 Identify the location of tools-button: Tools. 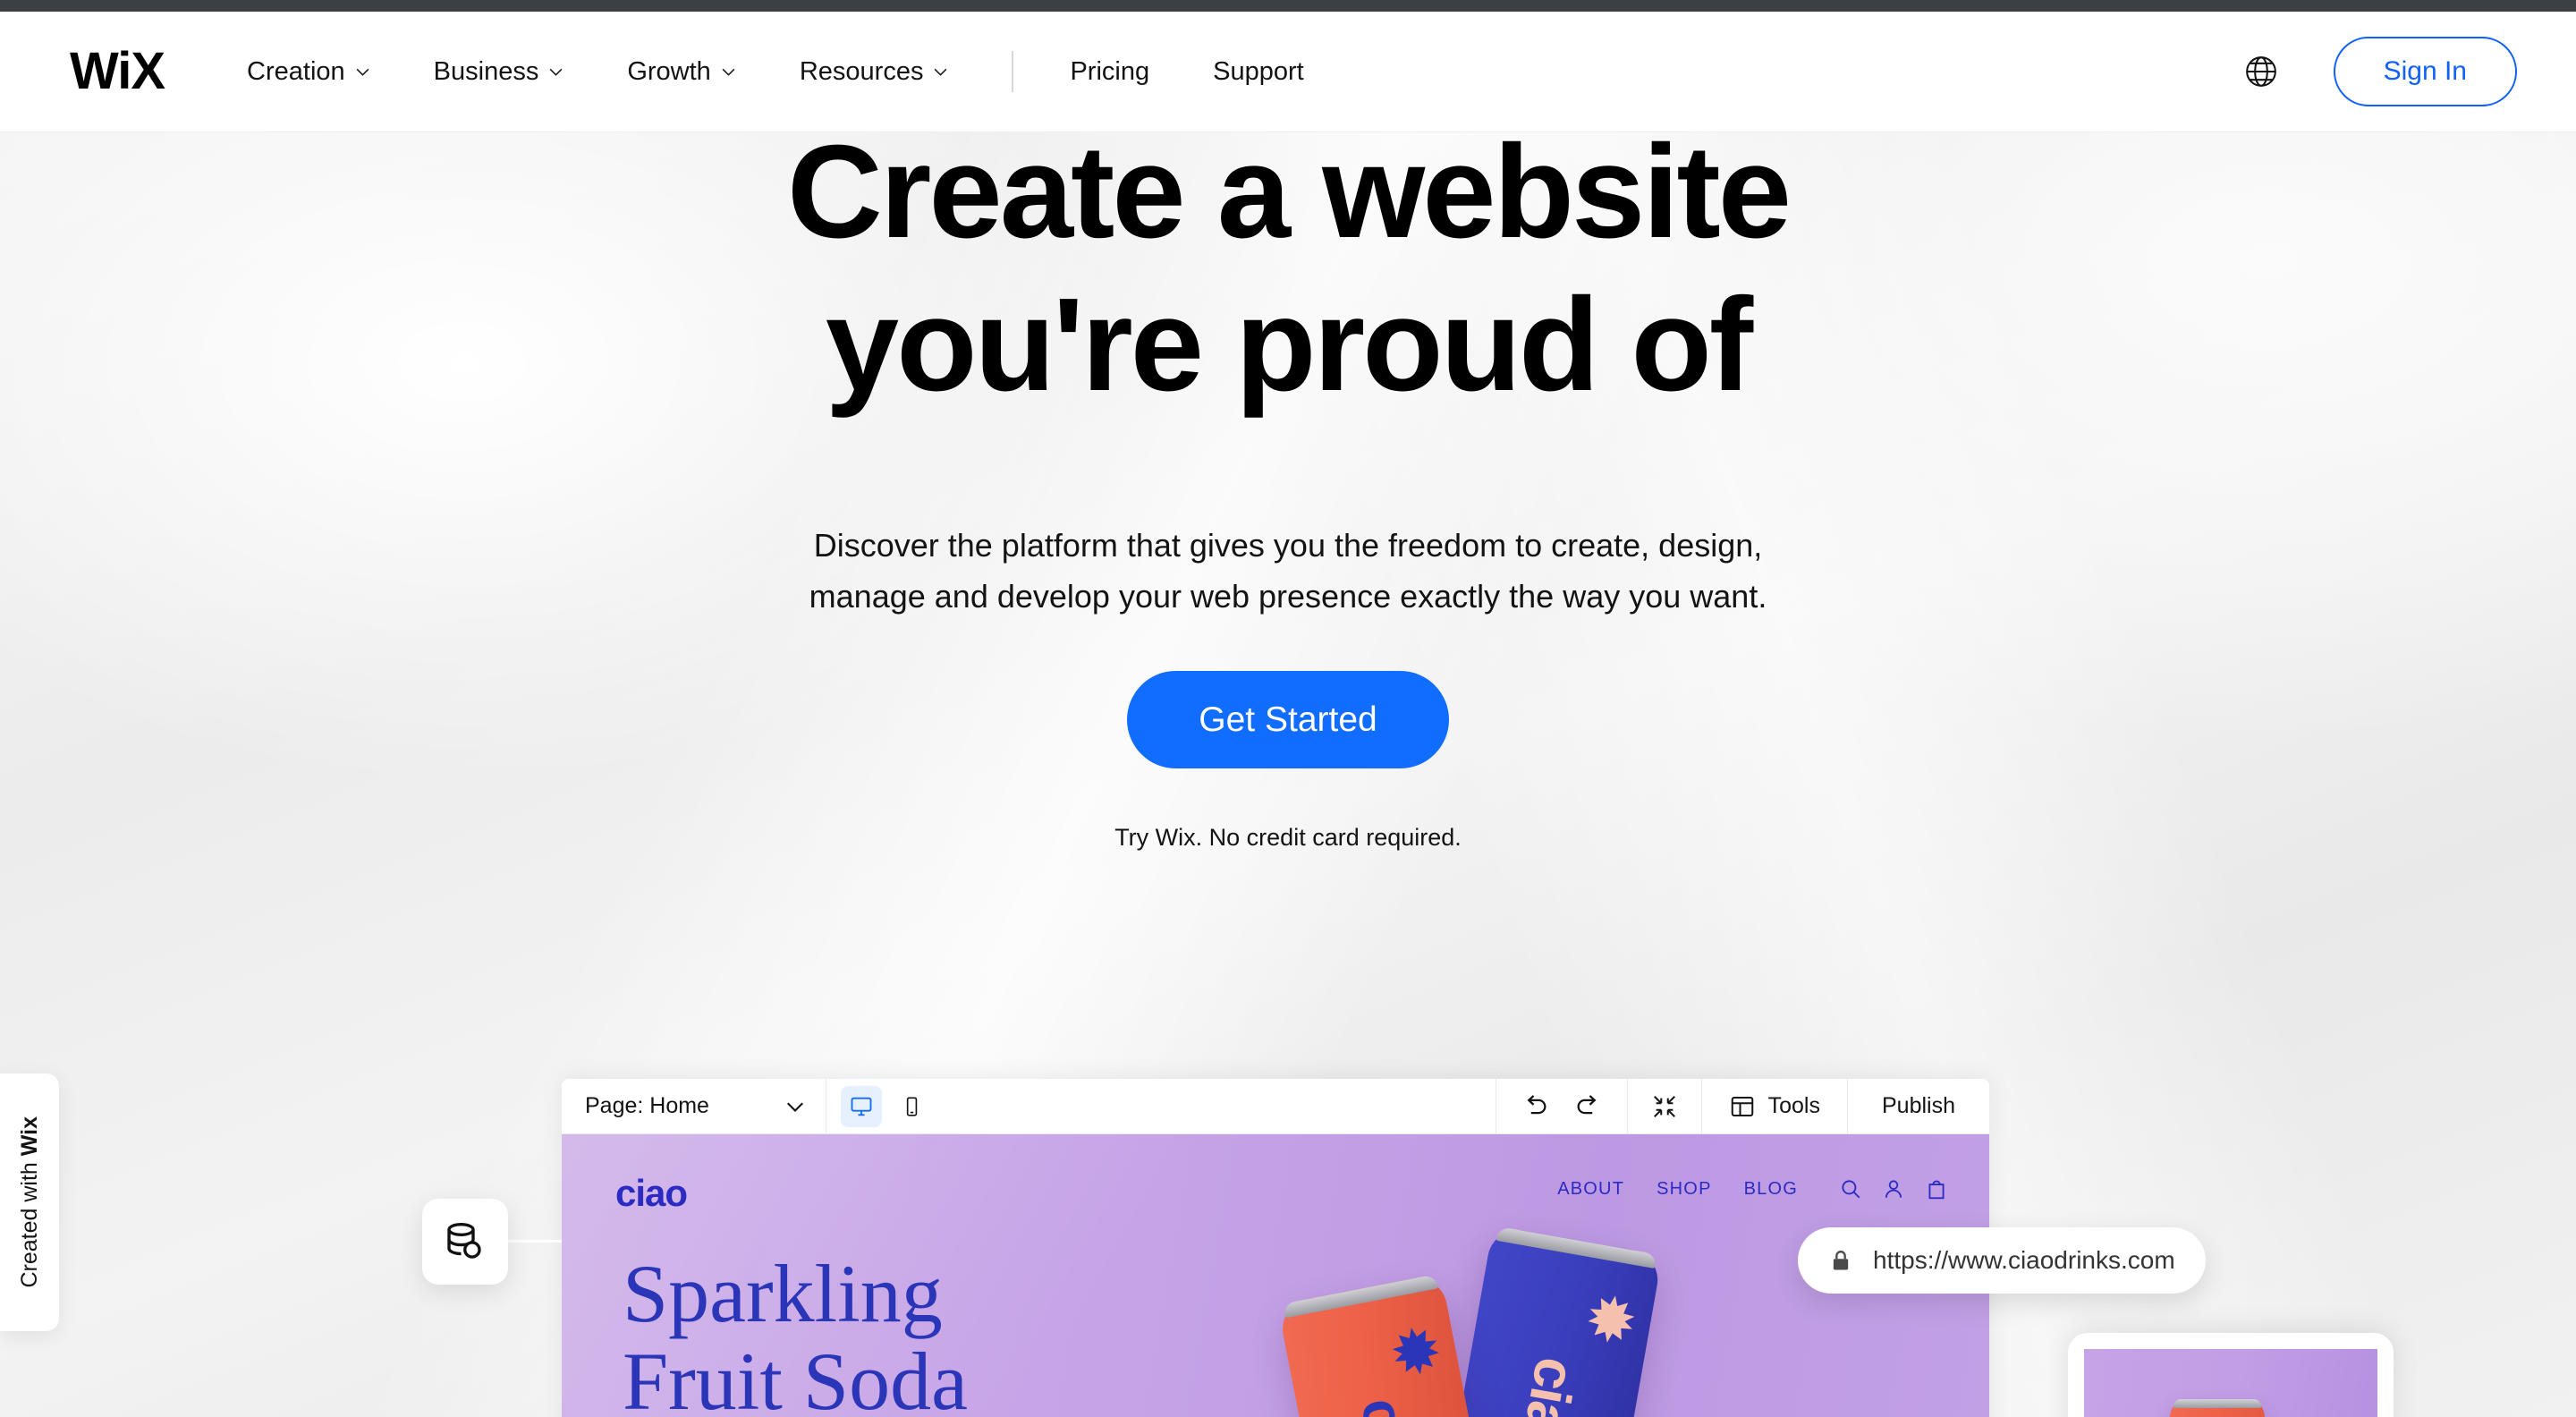
(1773, 1106).